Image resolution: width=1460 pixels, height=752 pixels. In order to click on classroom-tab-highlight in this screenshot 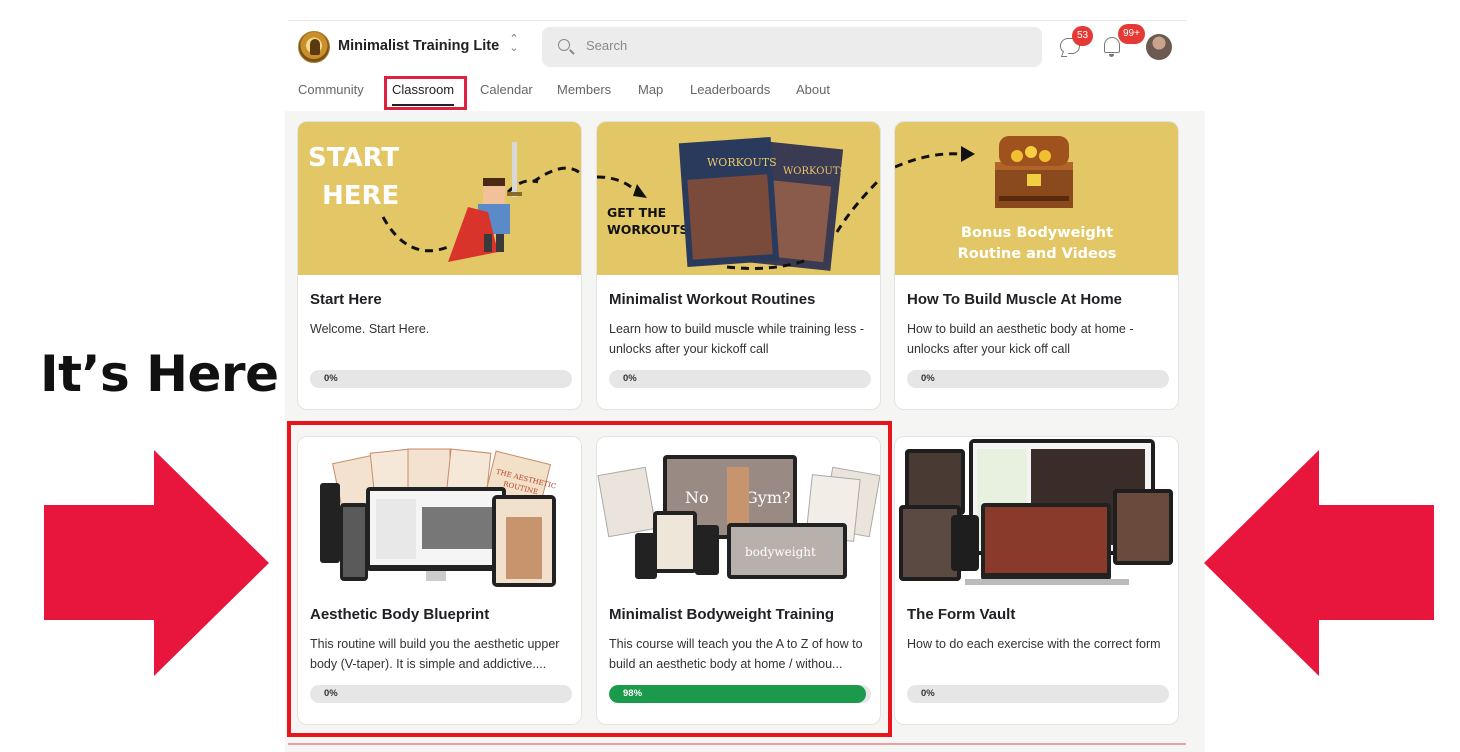, I will do `click(425, 93)`.